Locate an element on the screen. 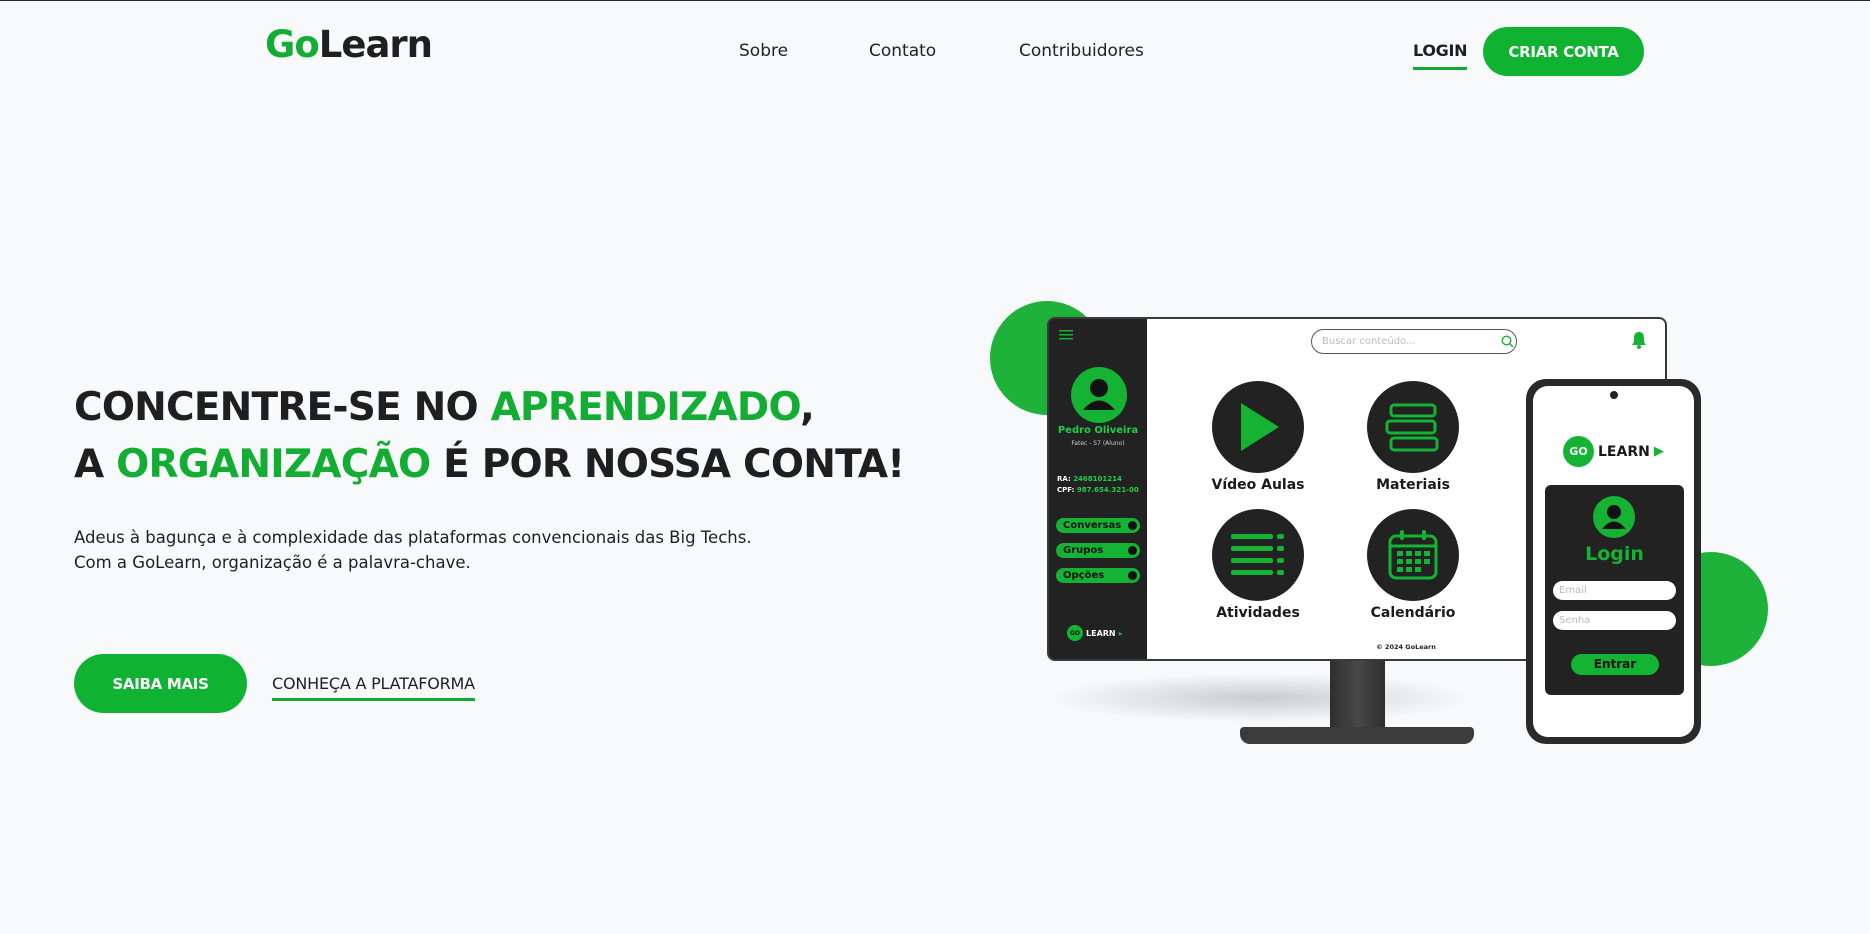 This screenshot has height=934, width=1870. tile-label-calendario: Calendário is located at coordinates (1413, 613).